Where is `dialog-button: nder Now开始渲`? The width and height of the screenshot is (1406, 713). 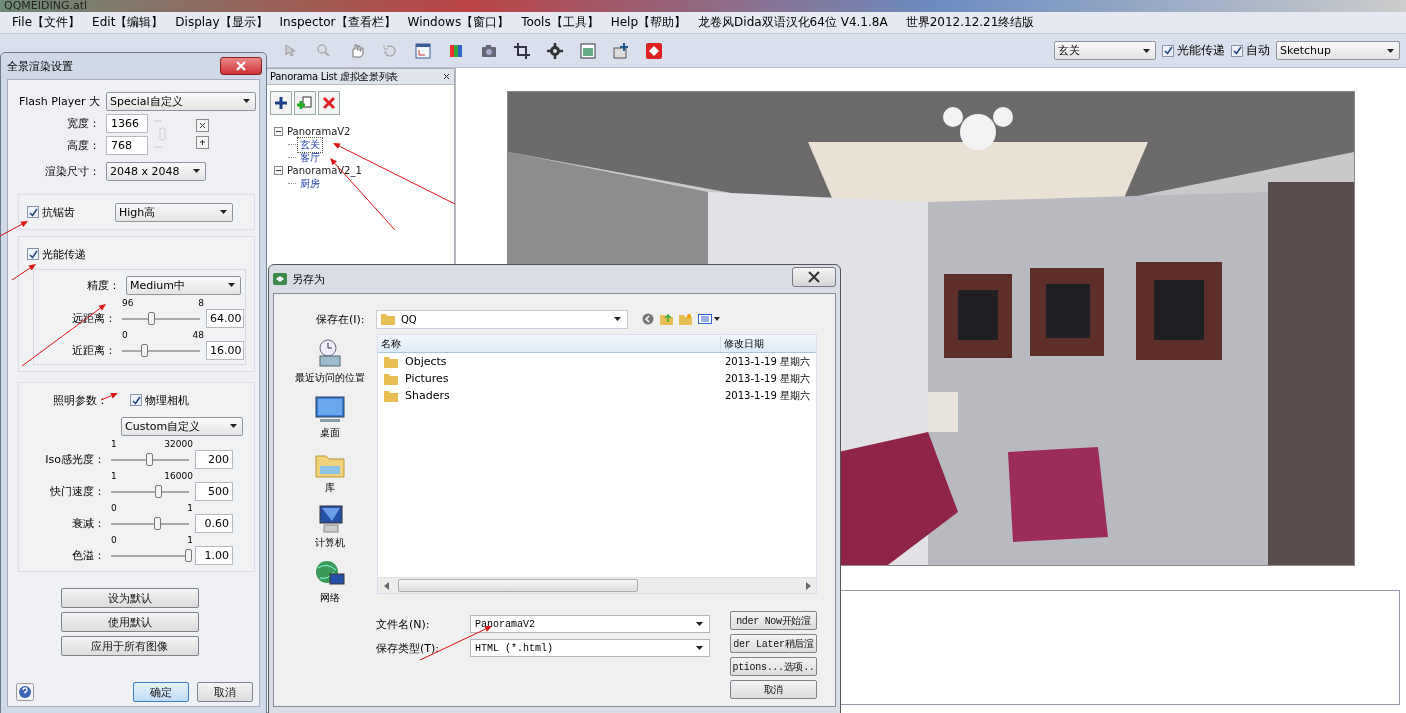
dialog-button: nder Now开始渲 is located at coordinates (773, 620).